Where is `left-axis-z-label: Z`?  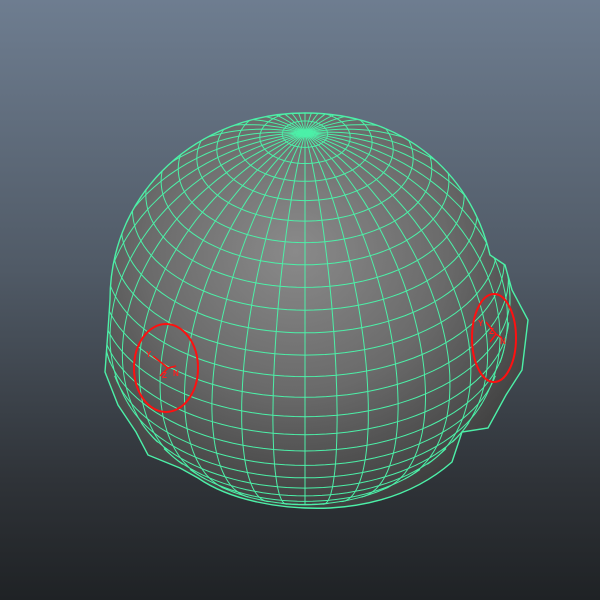
left-axis-z-label: Z is located at coordinates (164, 375).